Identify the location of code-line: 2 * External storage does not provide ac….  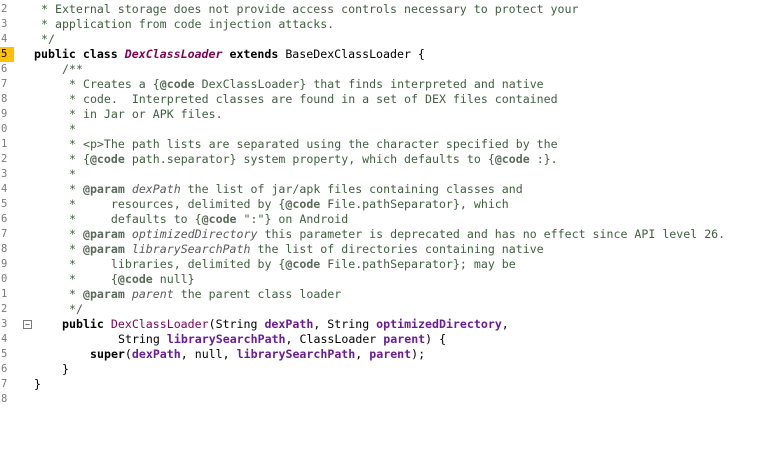
(385, 9).